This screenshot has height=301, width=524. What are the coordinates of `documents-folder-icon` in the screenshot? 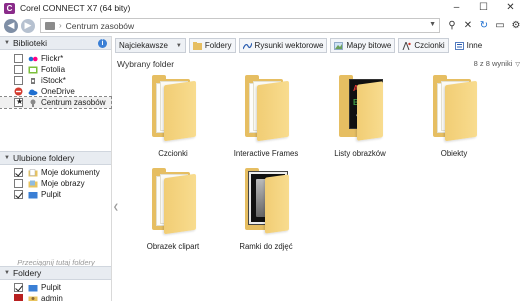 It's located at (33, 172).